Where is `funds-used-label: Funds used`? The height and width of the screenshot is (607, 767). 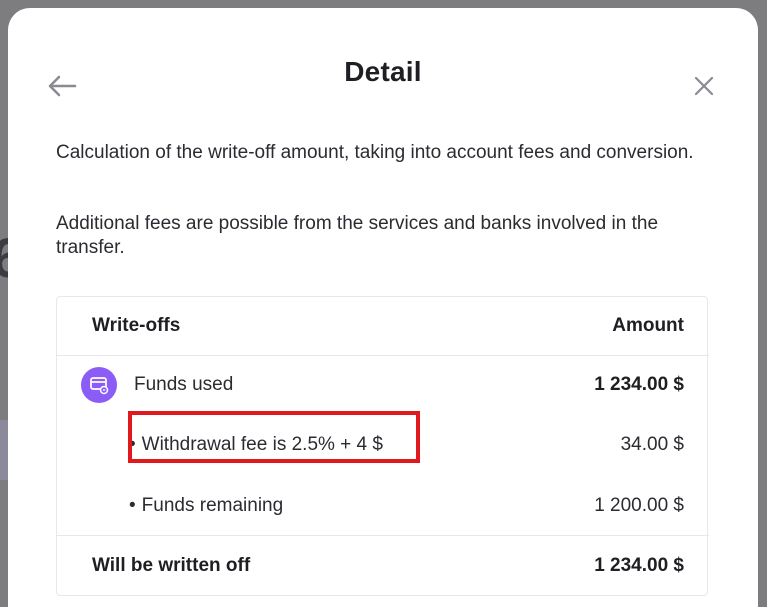
funds-used-label: Funds used is located at coordinates (184, 384).